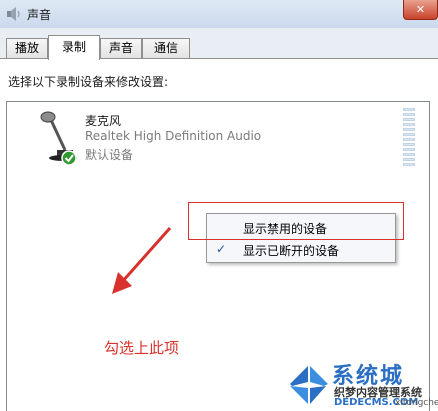 The image size is (438, 411). Describe the element at coordinates (296, 221) in the screenshot. I see `annotation-highlight-box` at that location.